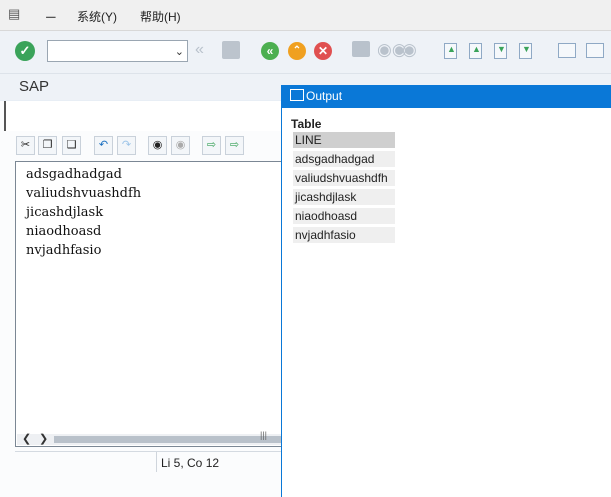  Describe the element at coordinates (117, 51) in the screenshot. I see `command-field: ⌄` at that location.